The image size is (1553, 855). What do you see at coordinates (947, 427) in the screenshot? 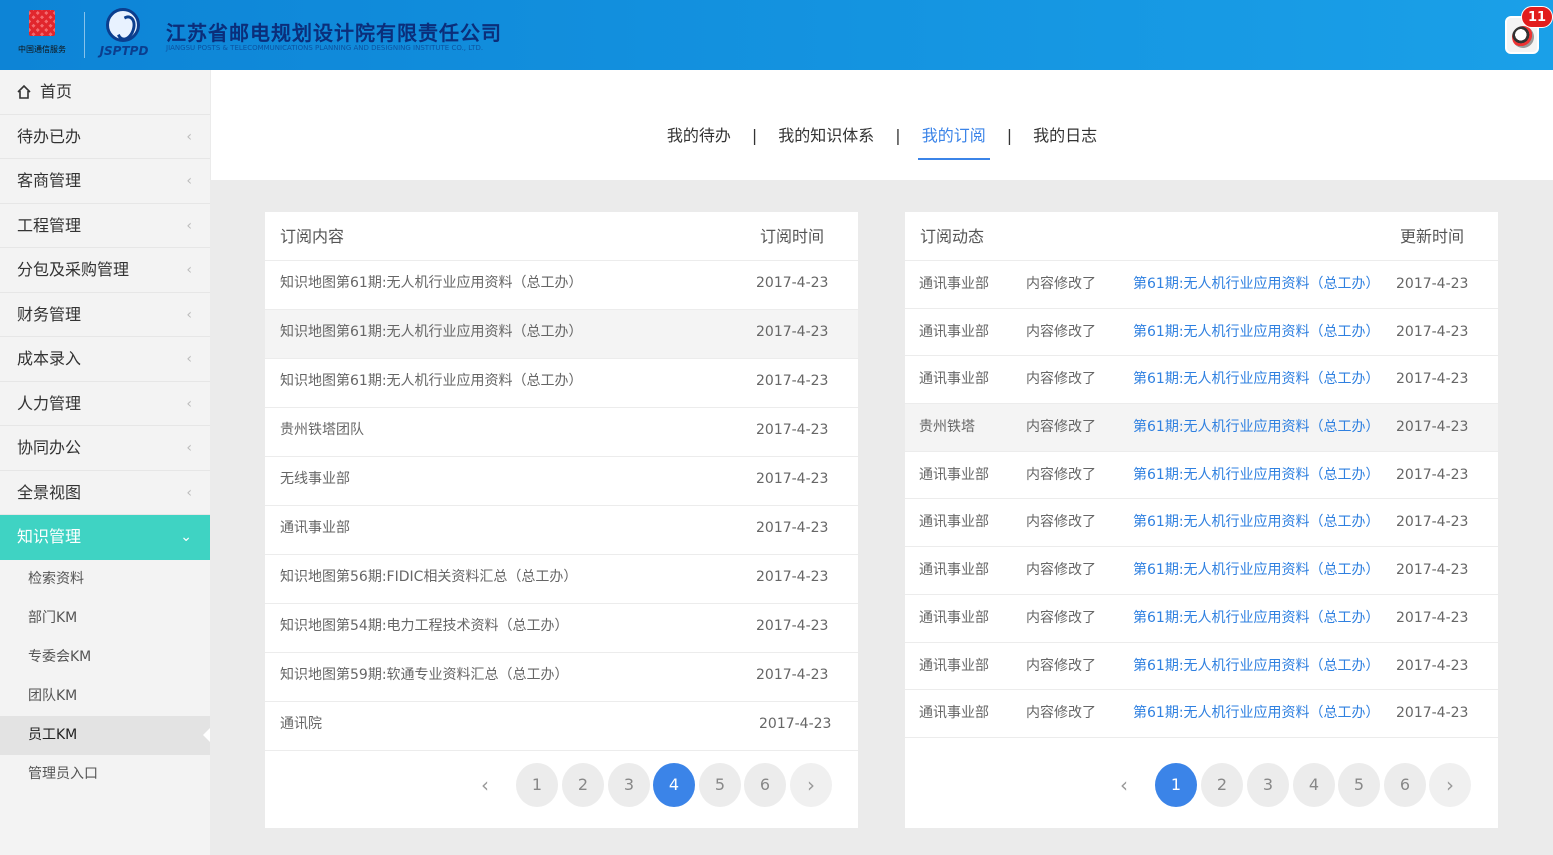
I see `row-dept: 贵州铁塔` at bounding box center [947, 427].